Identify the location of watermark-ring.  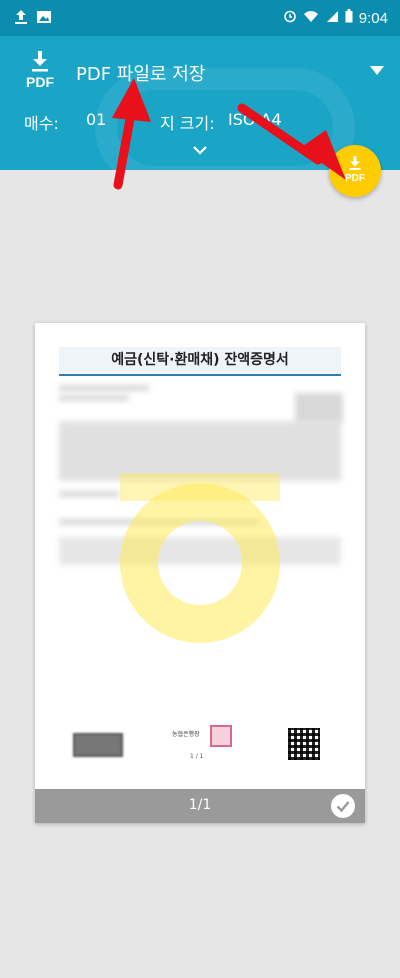
(200, 563).